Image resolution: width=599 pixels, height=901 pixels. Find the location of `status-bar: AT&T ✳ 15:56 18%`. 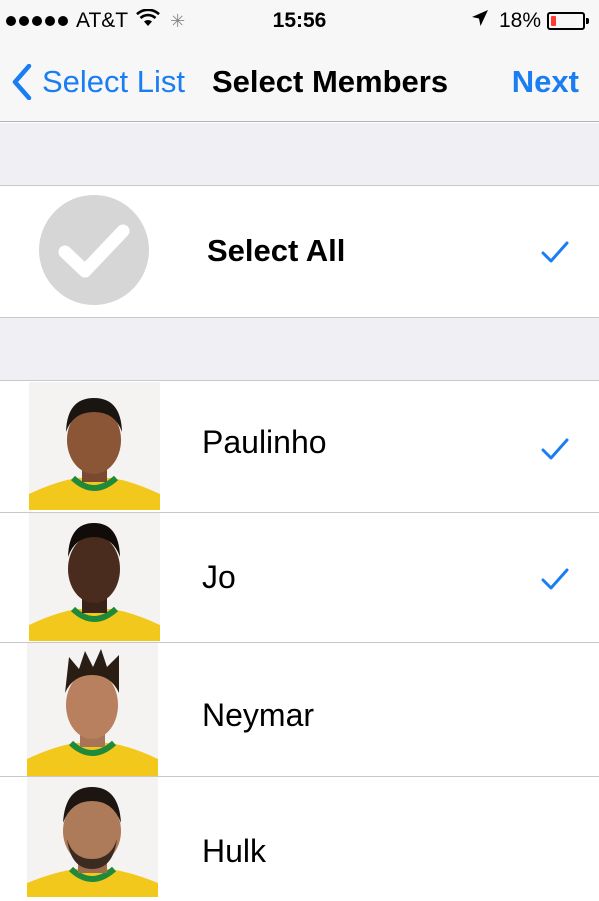

status-bar: AT&T ✳ 15:56 18% is located at coordinates (299, 22).